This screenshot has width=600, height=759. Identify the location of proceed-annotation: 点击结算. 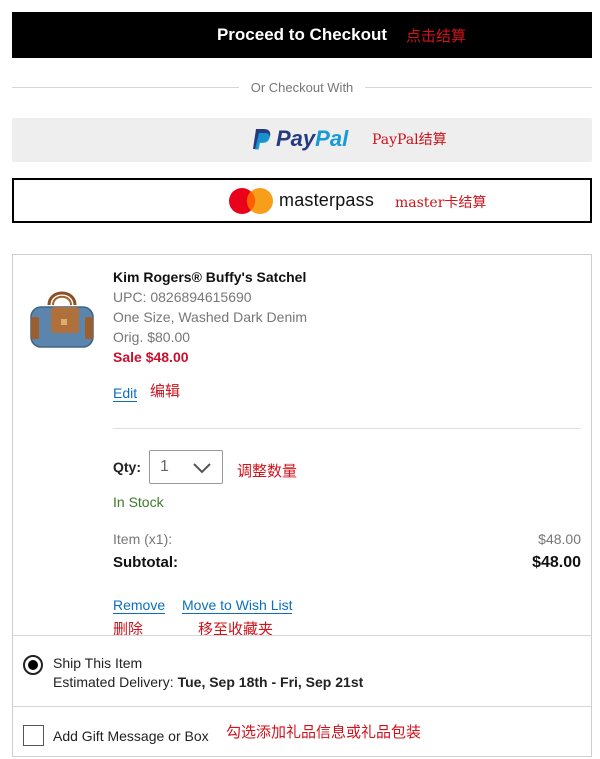
(436, 36).